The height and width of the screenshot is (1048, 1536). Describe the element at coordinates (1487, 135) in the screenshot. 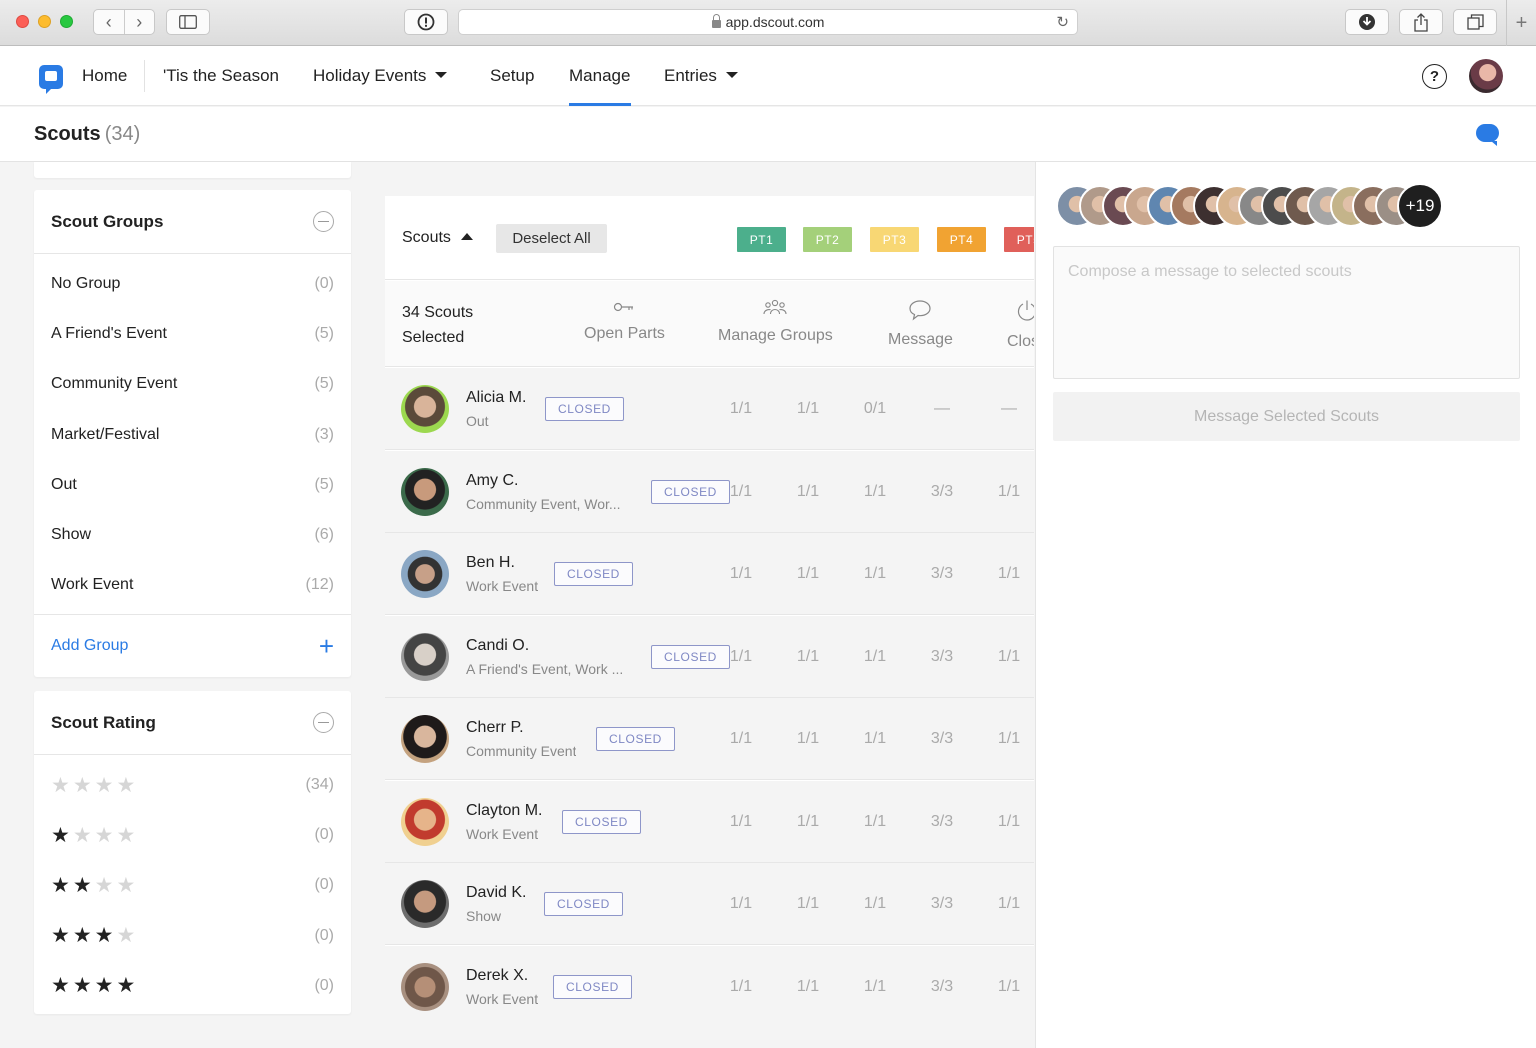

I see `chat-icon` at that location.